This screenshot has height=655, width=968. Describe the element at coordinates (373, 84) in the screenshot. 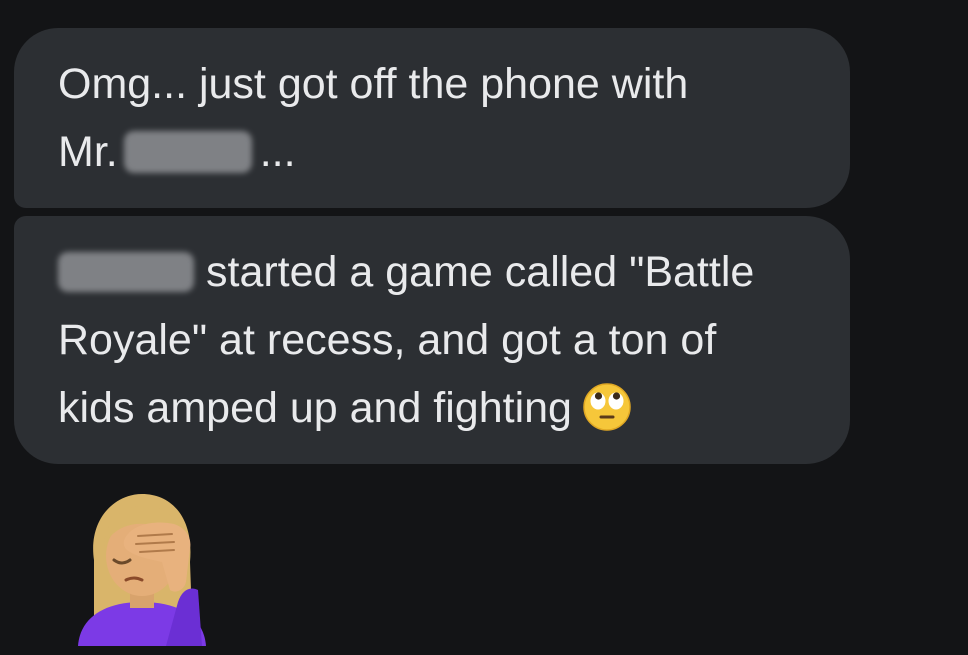

I see `message-1-line-1: Omg... just got off the phone with` at that location.